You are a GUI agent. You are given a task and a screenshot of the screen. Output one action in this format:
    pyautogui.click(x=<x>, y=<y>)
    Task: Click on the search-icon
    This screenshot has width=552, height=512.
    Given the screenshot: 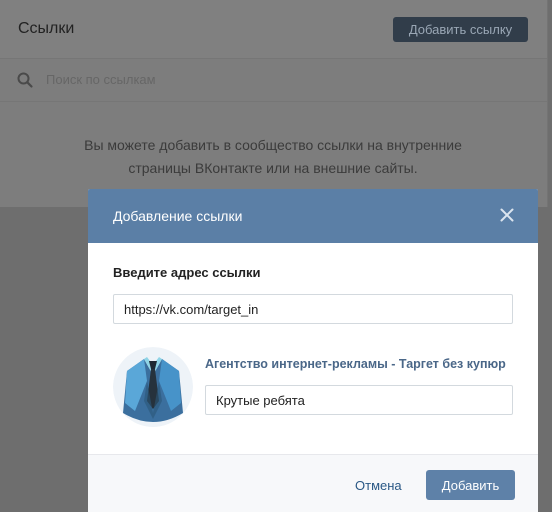 What is the action you would take?
    pyautogui.click(x=25, y=80)
    